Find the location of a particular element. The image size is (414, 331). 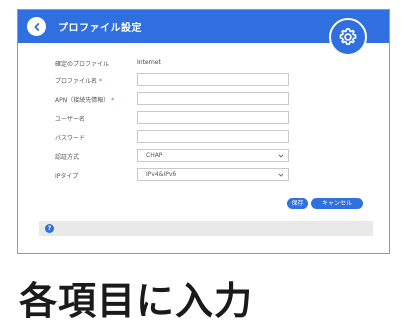

ip-type-row: IPタイプ IPv4&IPv6 is located at coordinates (203, 176).